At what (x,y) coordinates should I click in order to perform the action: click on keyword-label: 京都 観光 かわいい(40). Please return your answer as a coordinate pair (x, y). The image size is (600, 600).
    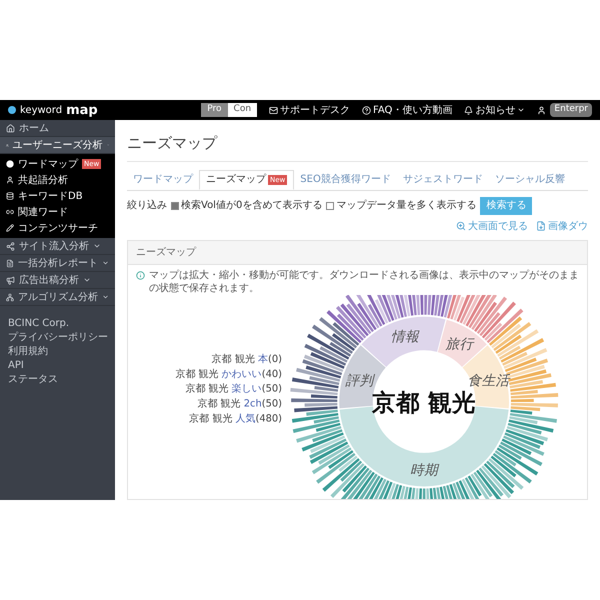
    Looking at the image, I should click on (228, 374).